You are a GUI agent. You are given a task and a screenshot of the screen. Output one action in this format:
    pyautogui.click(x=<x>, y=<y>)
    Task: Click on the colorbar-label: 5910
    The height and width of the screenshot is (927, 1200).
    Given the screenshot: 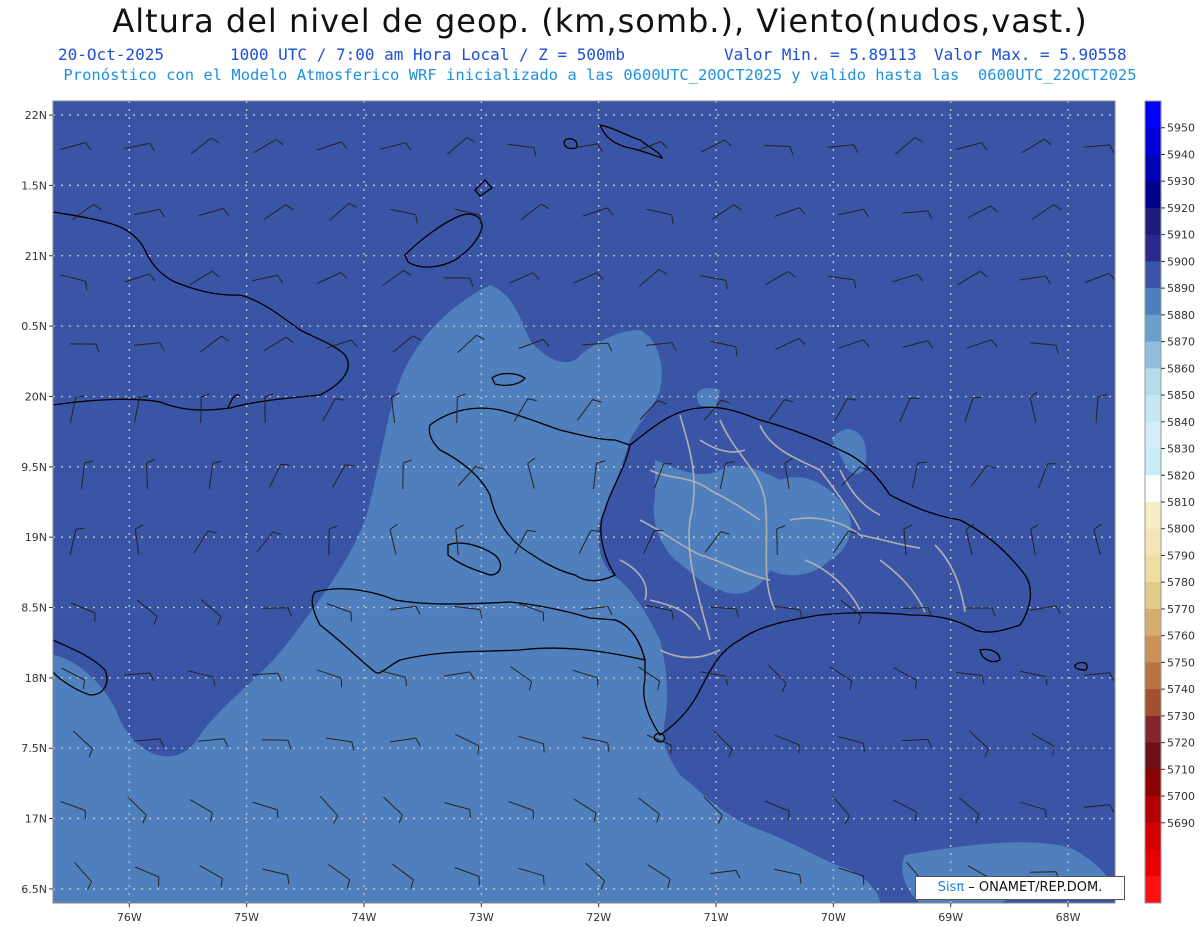 What is the action you would take?
    pyautogui.click(x=1181, y=235)
    